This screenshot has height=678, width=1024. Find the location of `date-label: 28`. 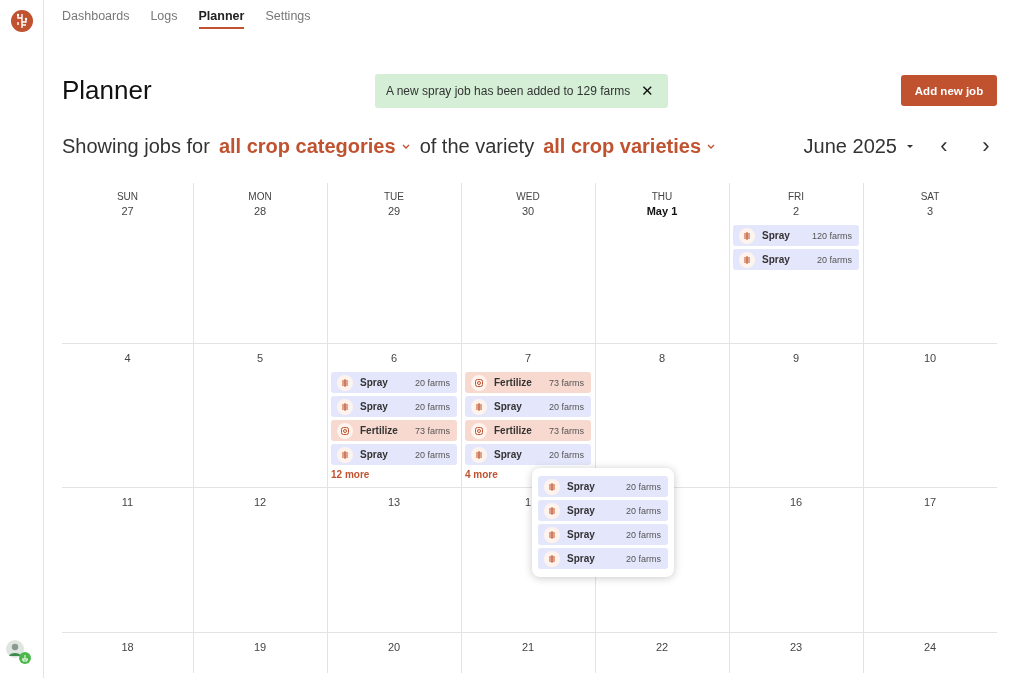

date-label: 28 is located at coordinates (260, 212).